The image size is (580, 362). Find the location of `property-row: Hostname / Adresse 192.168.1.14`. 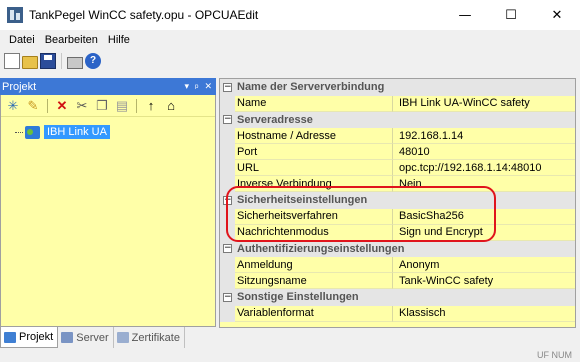

property-row: Hostname / Adresse 192.168.1.14 is located at coordinates (397, 136).